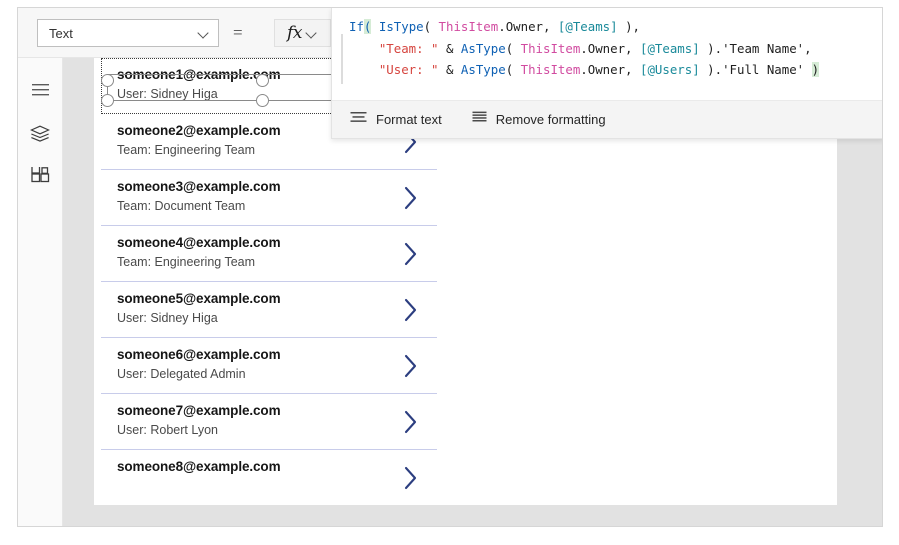 Image resolution: width=899 pixels, height=545 pixels. Describe the element at coordinates (815, 69) in the screenshot. I see `formula-token: )` at that location.